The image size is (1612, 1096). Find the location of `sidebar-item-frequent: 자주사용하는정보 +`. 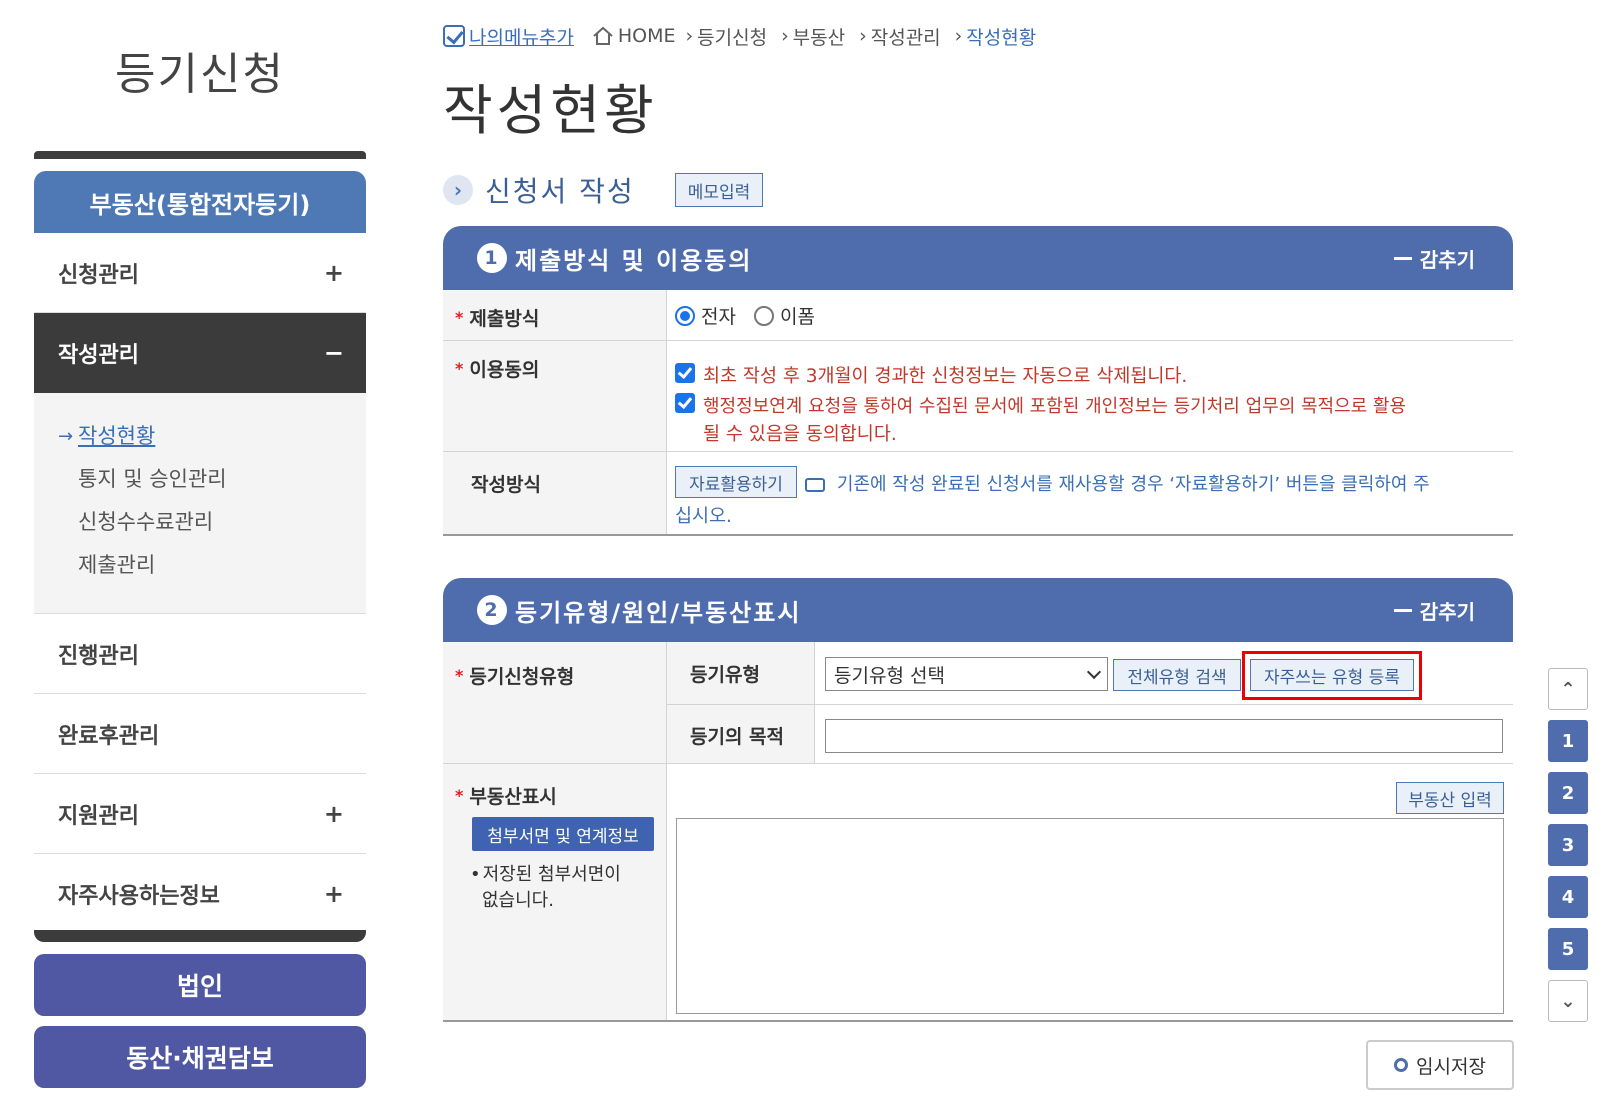

sidebar-item-frequent: 자주사용하는정보 + is located at coordinates (200, 894).